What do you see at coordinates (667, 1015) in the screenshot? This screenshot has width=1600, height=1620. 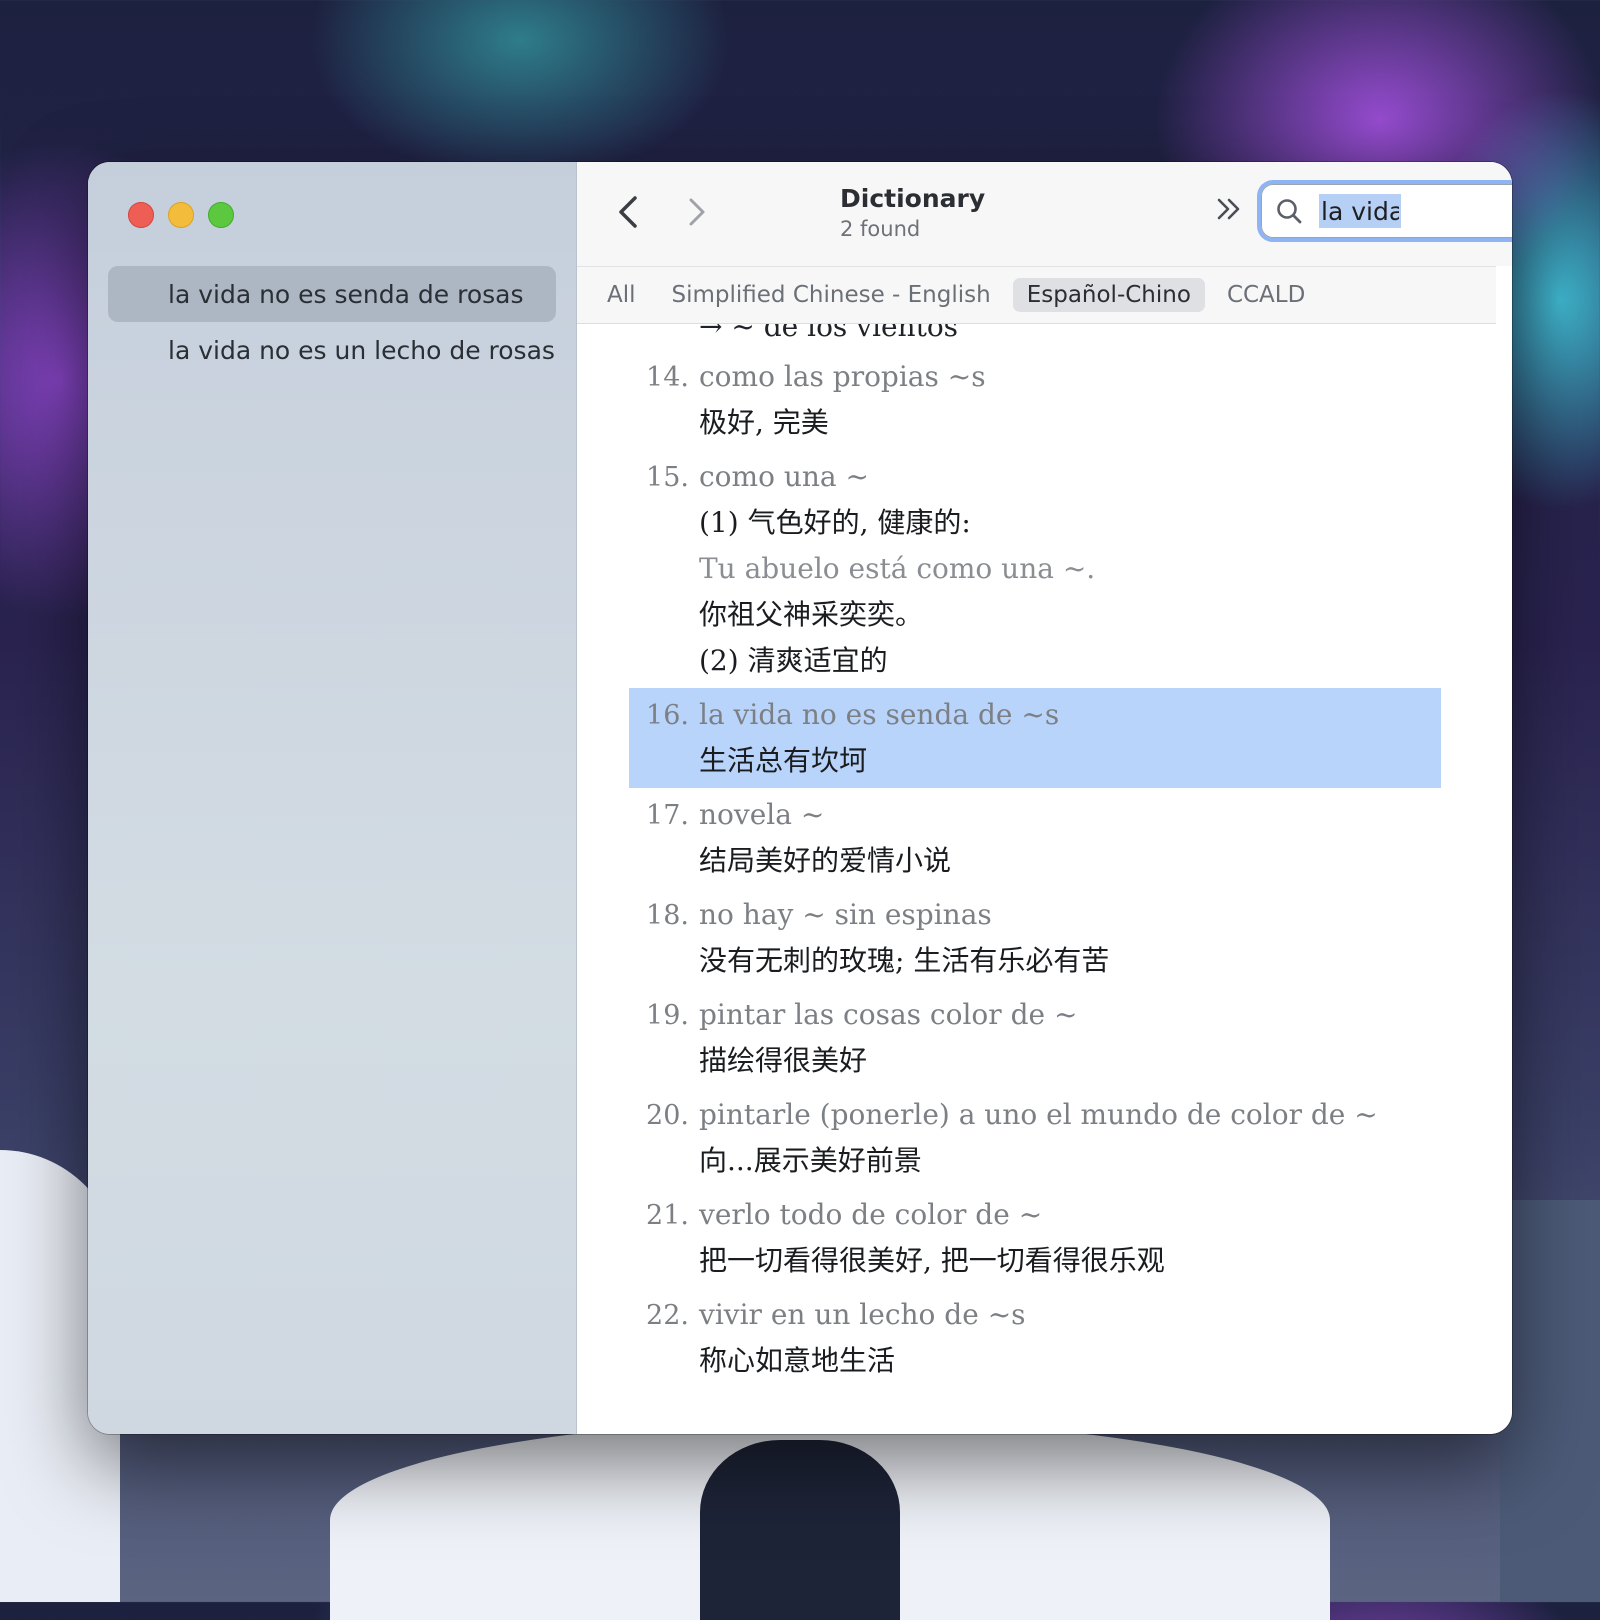 I see `entry-number: 19.` at bounding box center [667, 1015].